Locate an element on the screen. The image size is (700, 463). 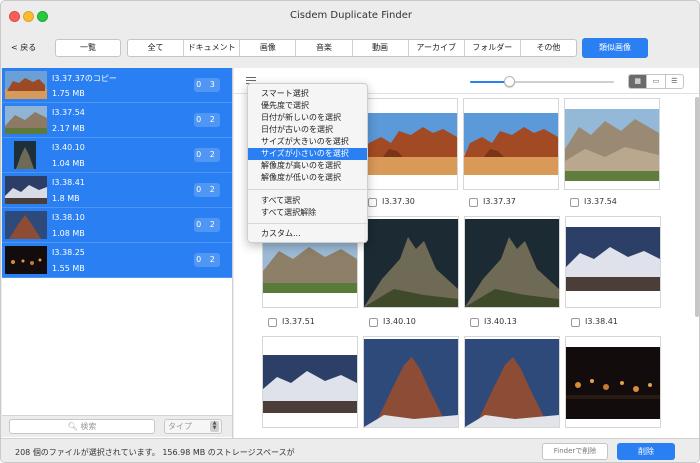
menu-item-select-smallest: サイズが小さいのを選択 is located at coordinates (307, 154).